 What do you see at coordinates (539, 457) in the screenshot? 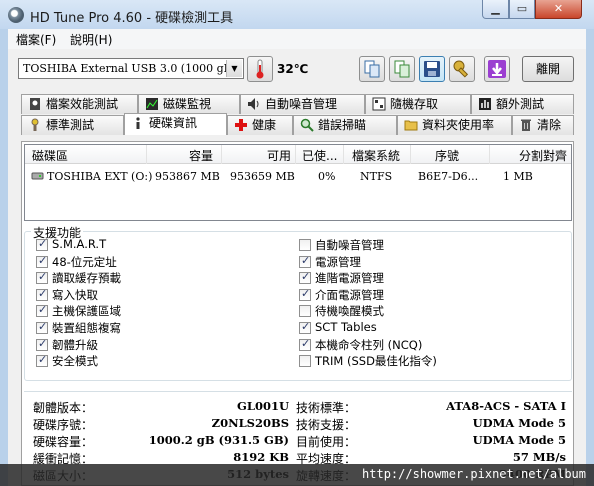
I see `info-value: 57 MB/s` at bounding box center [539, 457].